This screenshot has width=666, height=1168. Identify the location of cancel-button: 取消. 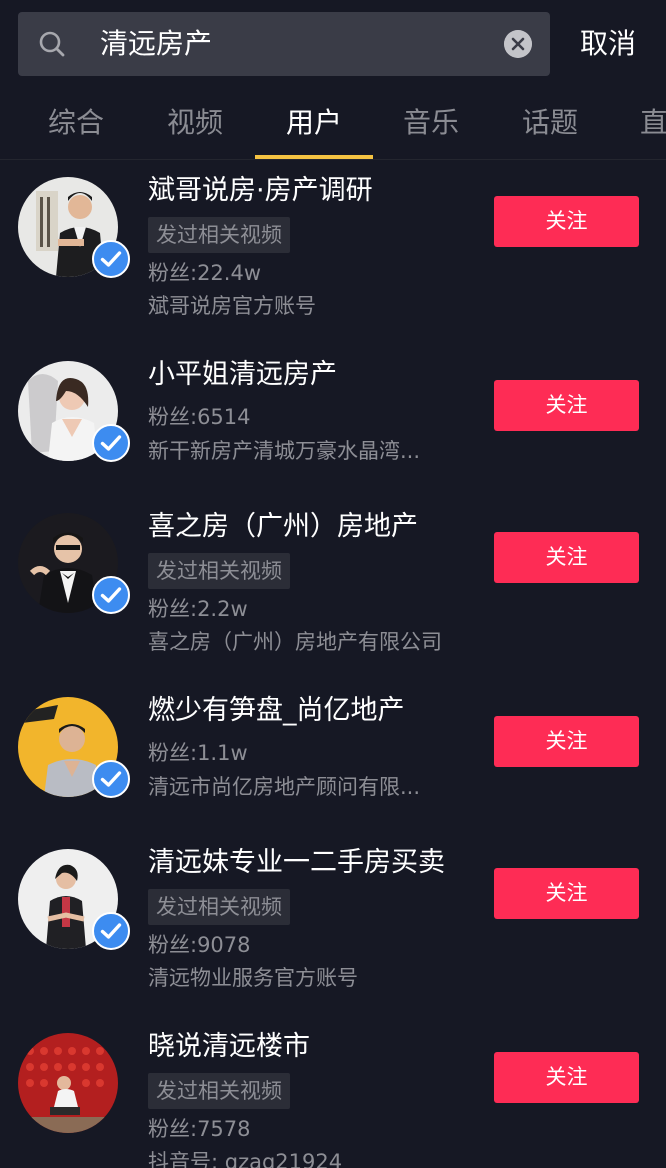
(608, 44).